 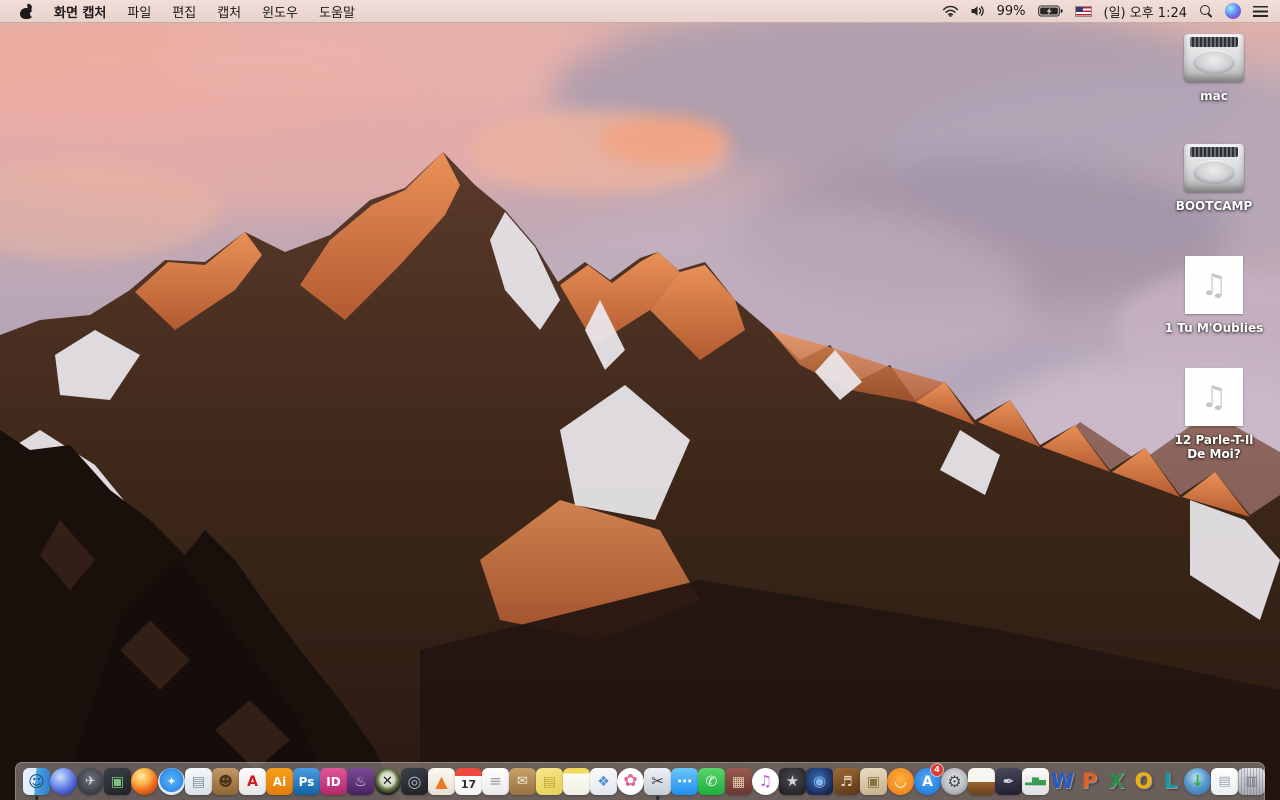 What do you see at coordinates (978, 11) in the screenshot?
I see `volume-menu` at bounding box center [978, 11].